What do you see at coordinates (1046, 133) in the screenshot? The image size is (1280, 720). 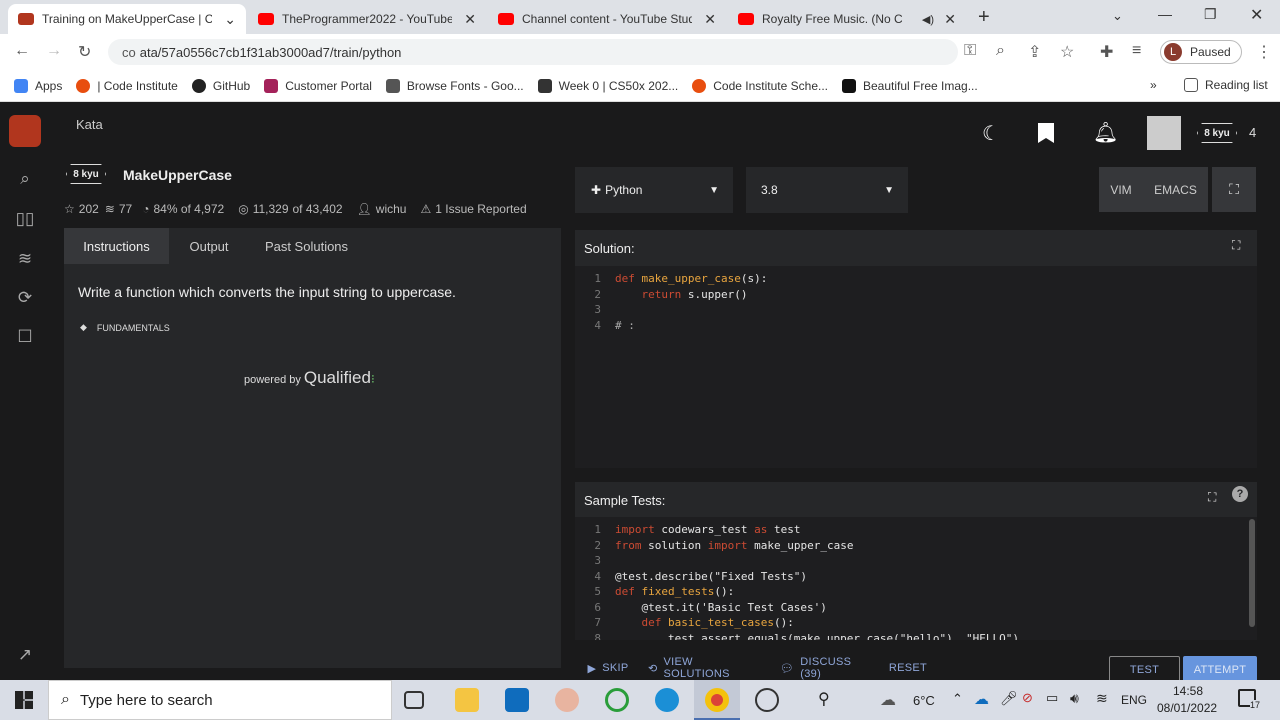 I see `bookmark-icon` at bounding box center [1046, 133].